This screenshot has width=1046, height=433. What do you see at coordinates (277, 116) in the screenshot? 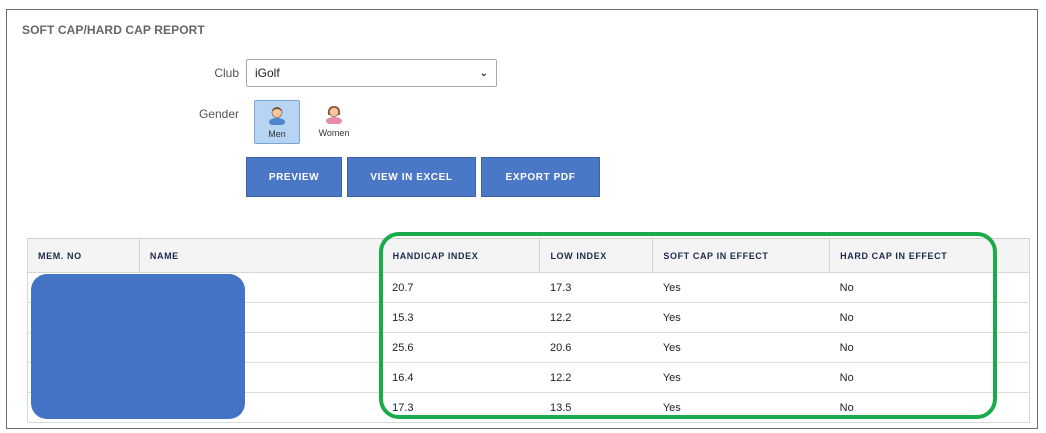
I see `man-avatar-icon` at bounding box center [277, 116].